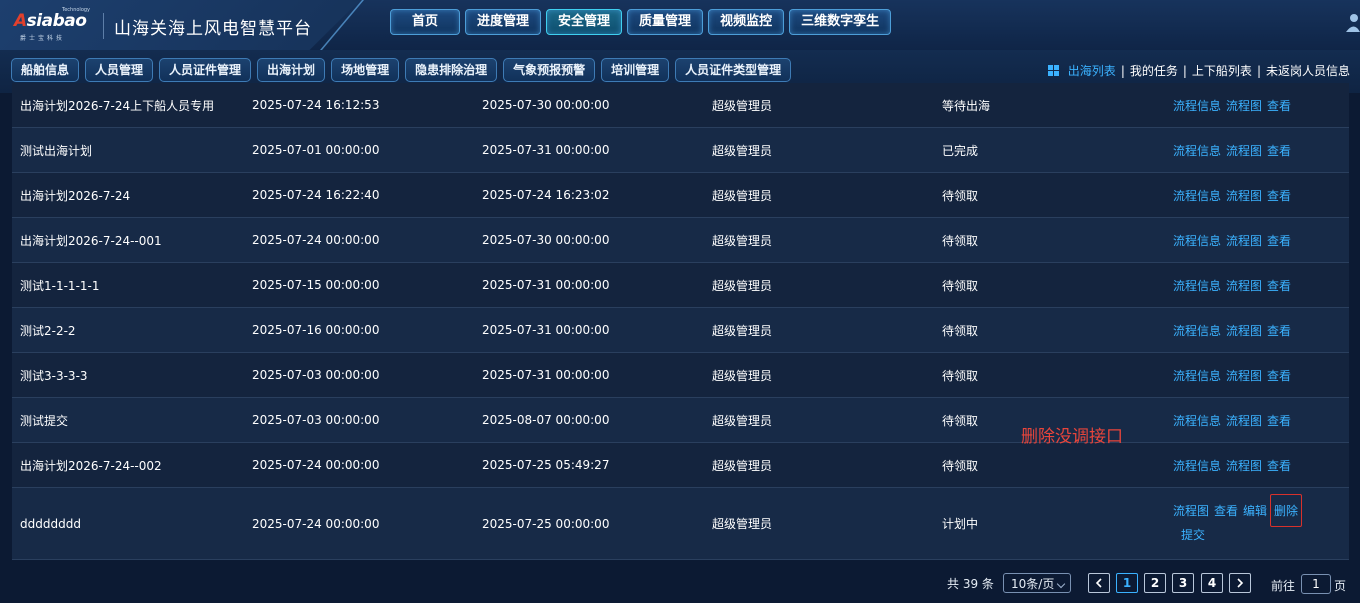 The width and height of the screenshot is (1360, 603). I want to click on cell-status: 已完成, so click(960, 150).